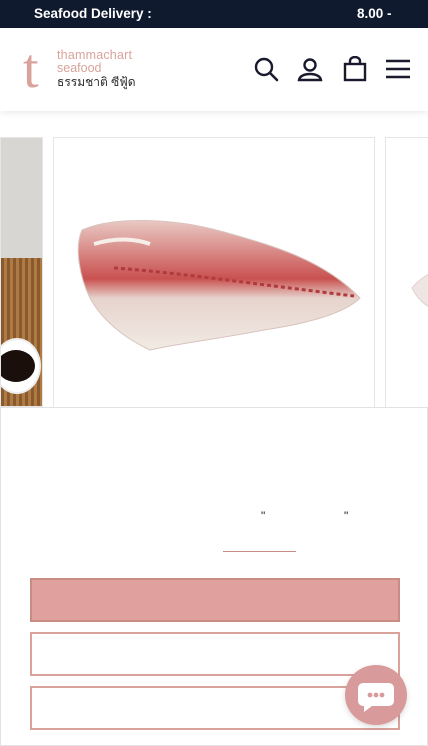 This screenshot has width=428, height=746. Describe the element at coordinates (259, 551) in the screenshot. I see `link-underline` at that location.